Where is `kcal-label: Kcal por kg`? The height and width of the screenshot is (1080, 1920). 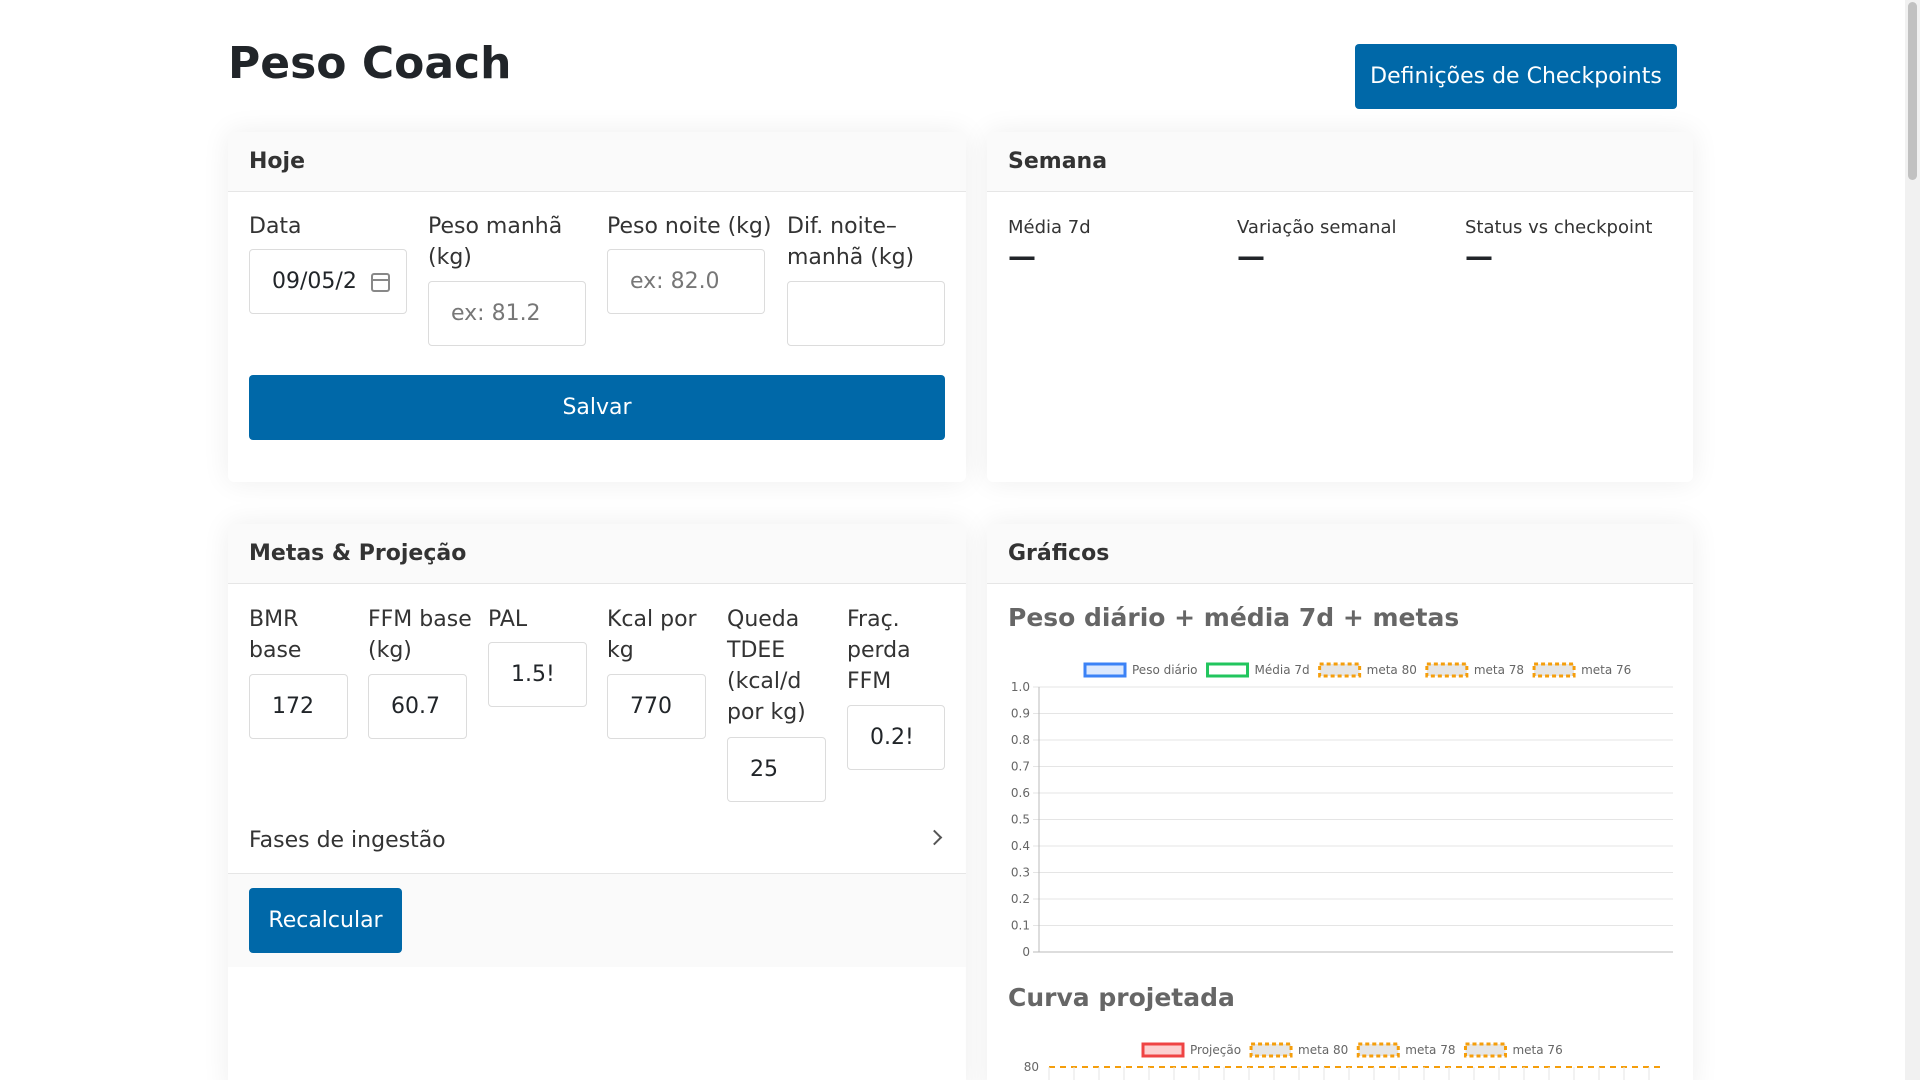
kcal-label: Kcal por kg is located at coordinates (652, 635).